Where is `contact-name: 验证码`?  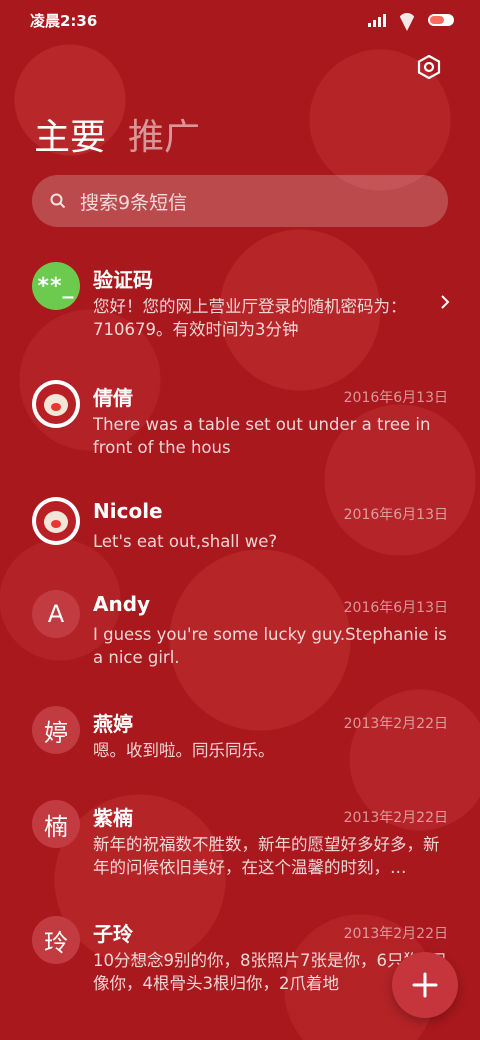 contact-name: 验证码 is located at coordinates (123, 280).